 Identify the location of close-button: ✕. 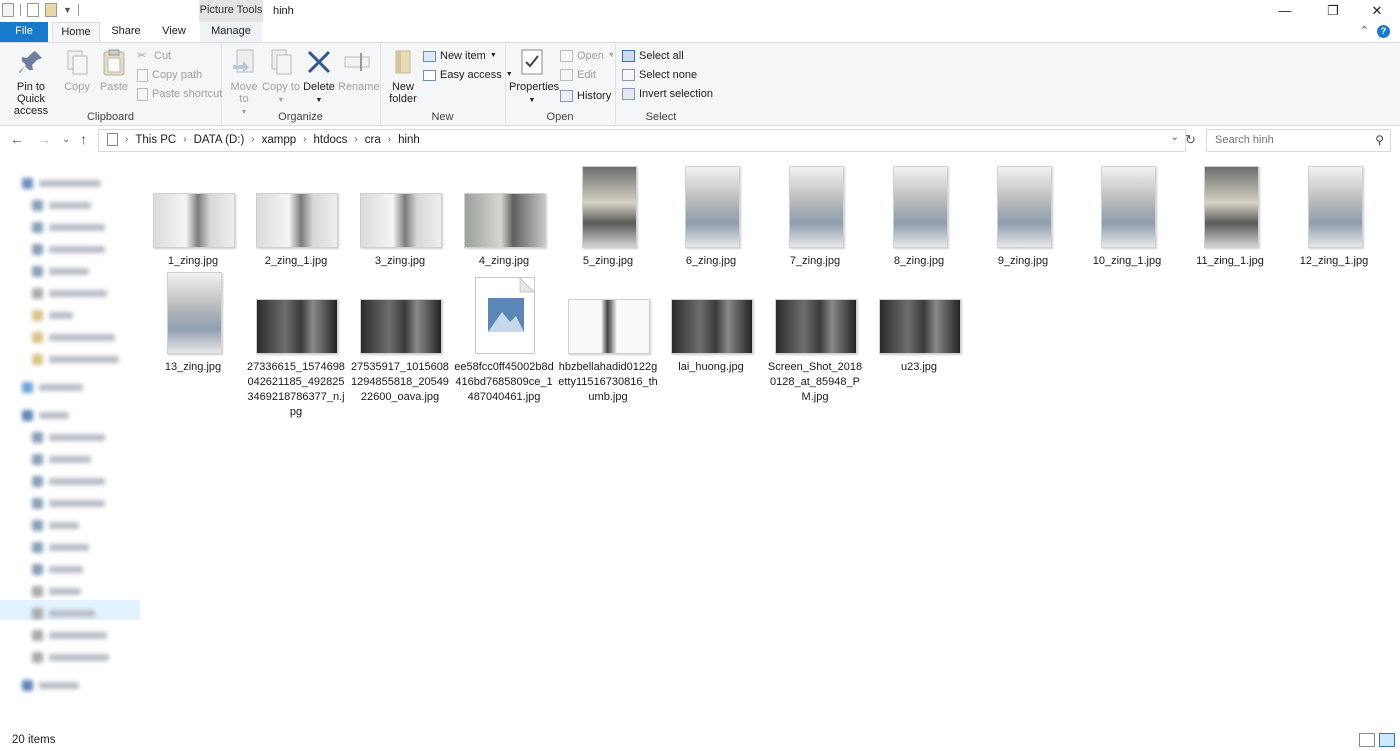
(1377, 11).